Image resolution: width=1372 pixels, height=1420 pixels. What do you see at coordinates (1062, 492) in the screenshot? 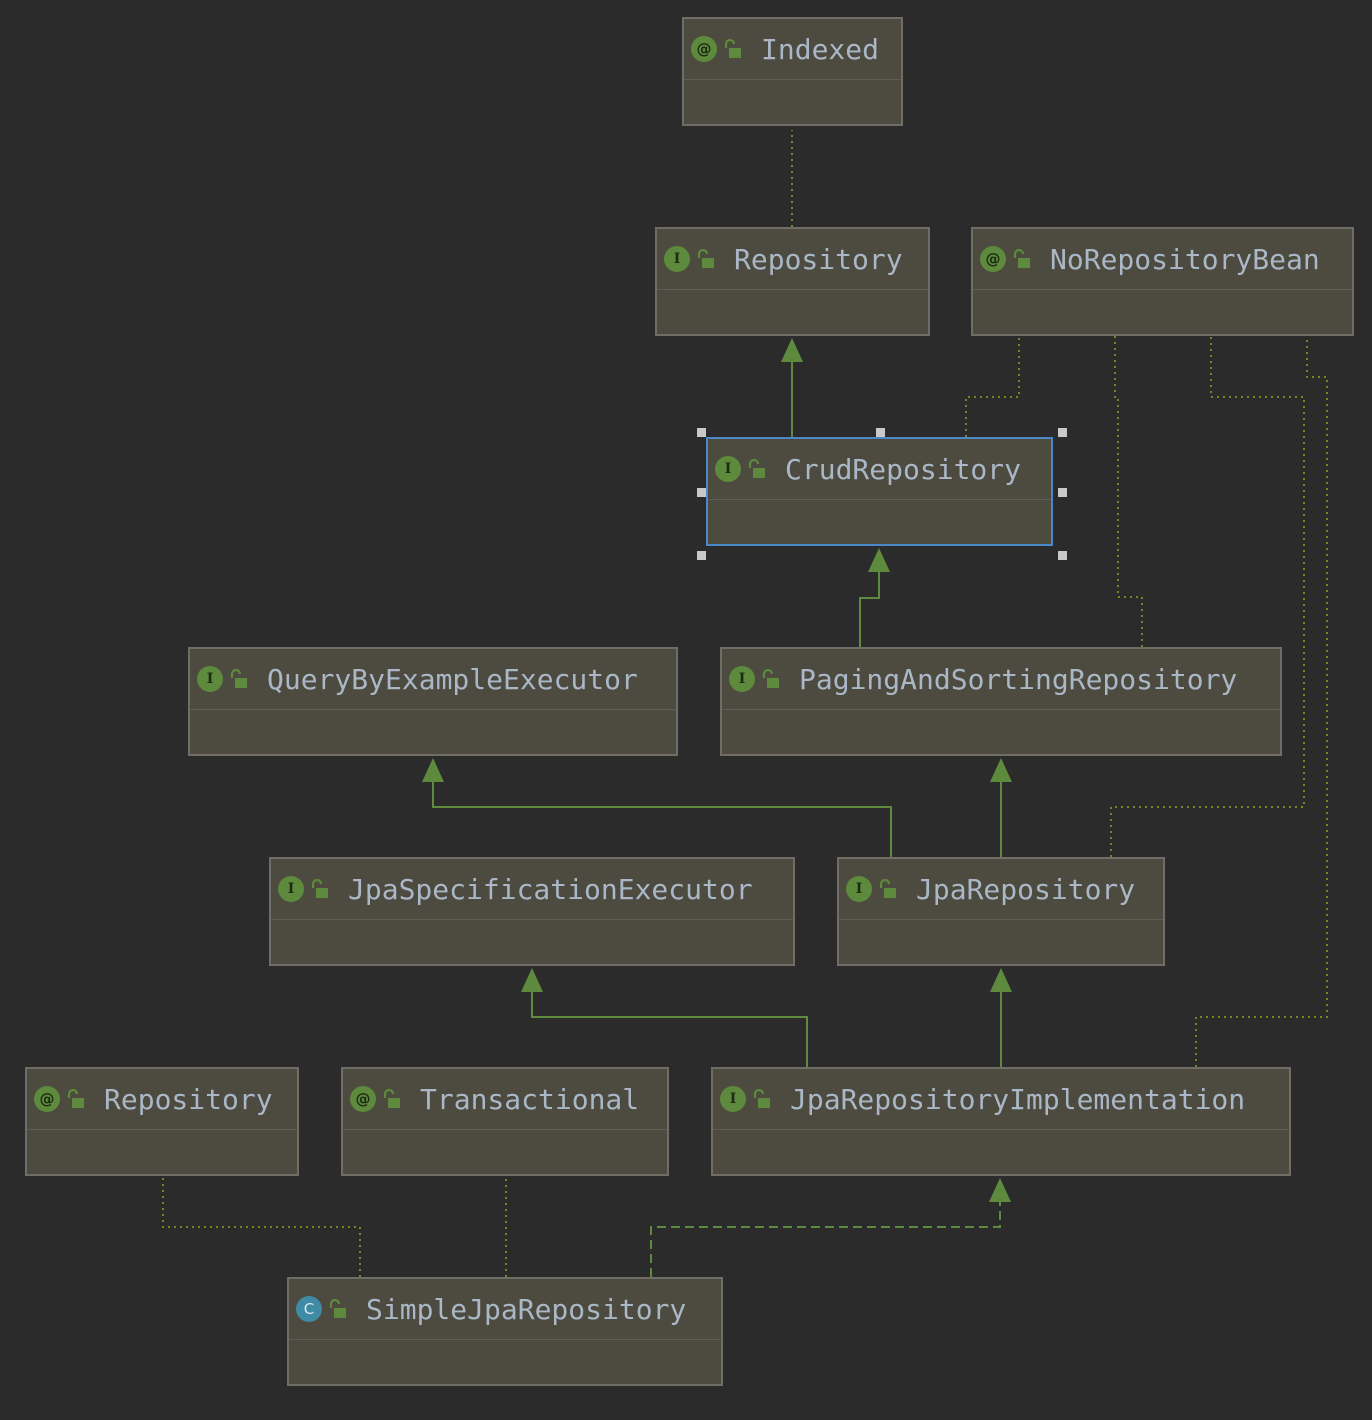
I see `resize-handle-e` at bounding box center [1062, 492].